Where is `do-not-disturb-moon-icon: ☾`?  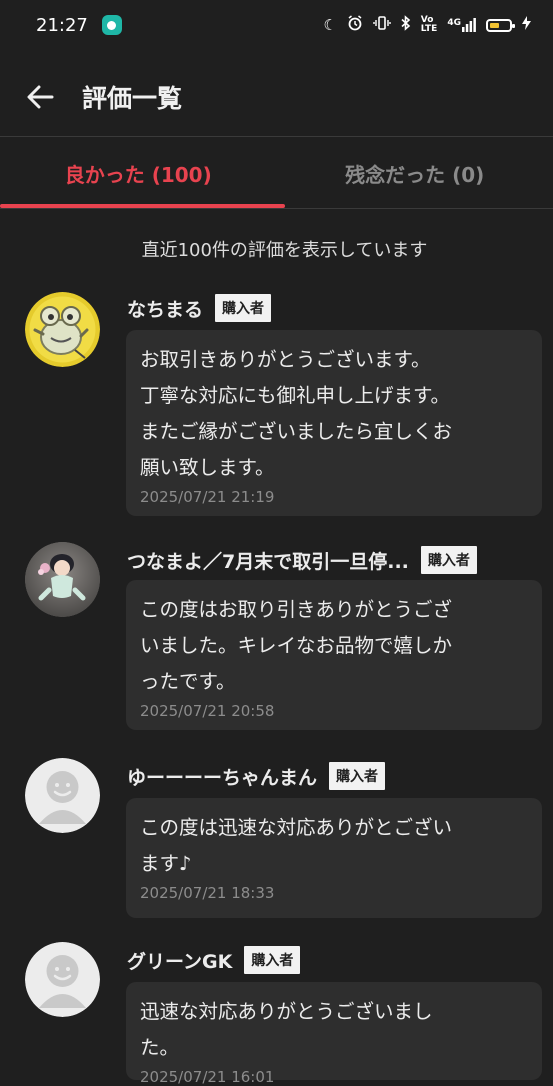 do-not-disturb-moon-icon: ☾ is located at coordinates (329, 25).